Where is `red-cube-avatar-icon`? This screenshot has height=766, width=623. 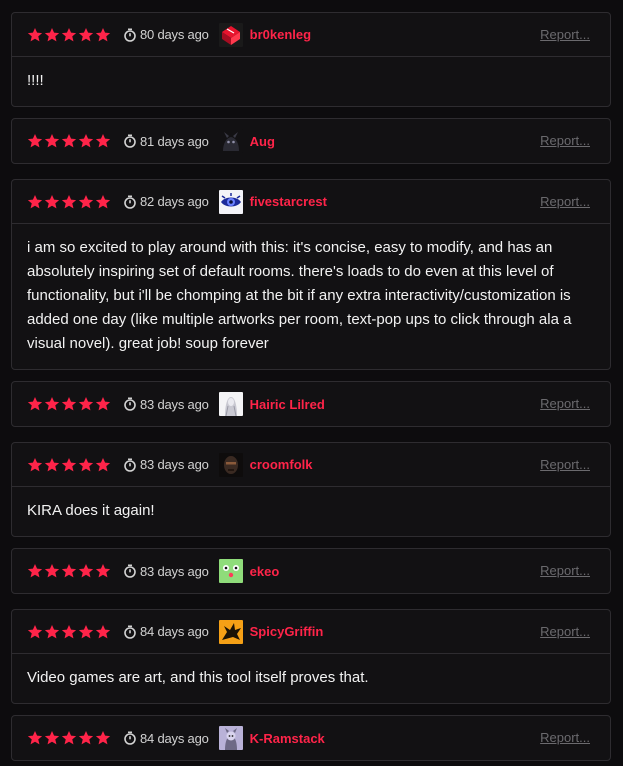
red-cube-avatar-icon is located at coordinates (230, 34).